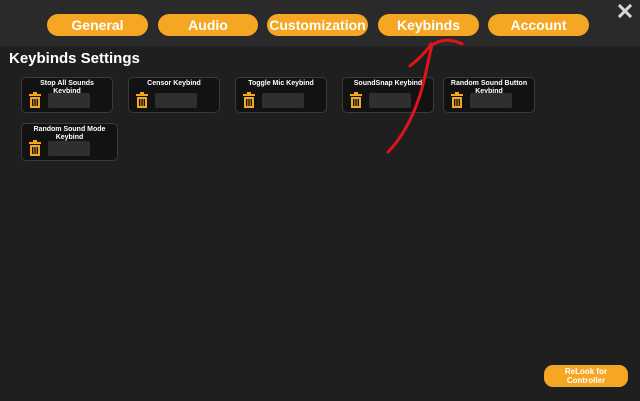 This screenshot has width=640, height=401. I want to click on keybind-label: Toggle Mic Keybind, so click(281, 83).